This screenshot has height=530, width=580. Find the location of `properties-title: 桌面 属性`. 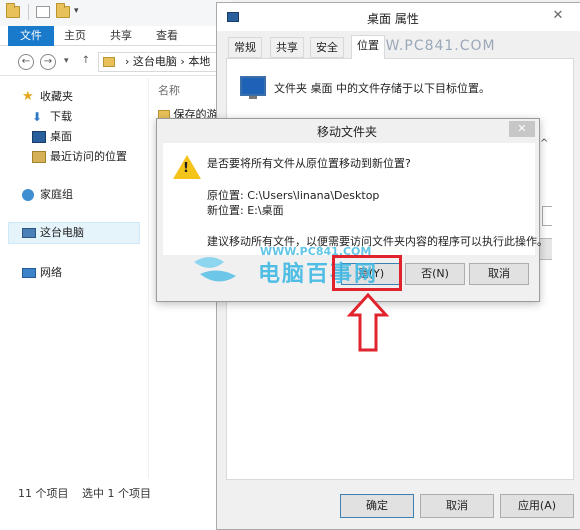

properties-title: 桌面 属性 is located at coordinates (393, 19).